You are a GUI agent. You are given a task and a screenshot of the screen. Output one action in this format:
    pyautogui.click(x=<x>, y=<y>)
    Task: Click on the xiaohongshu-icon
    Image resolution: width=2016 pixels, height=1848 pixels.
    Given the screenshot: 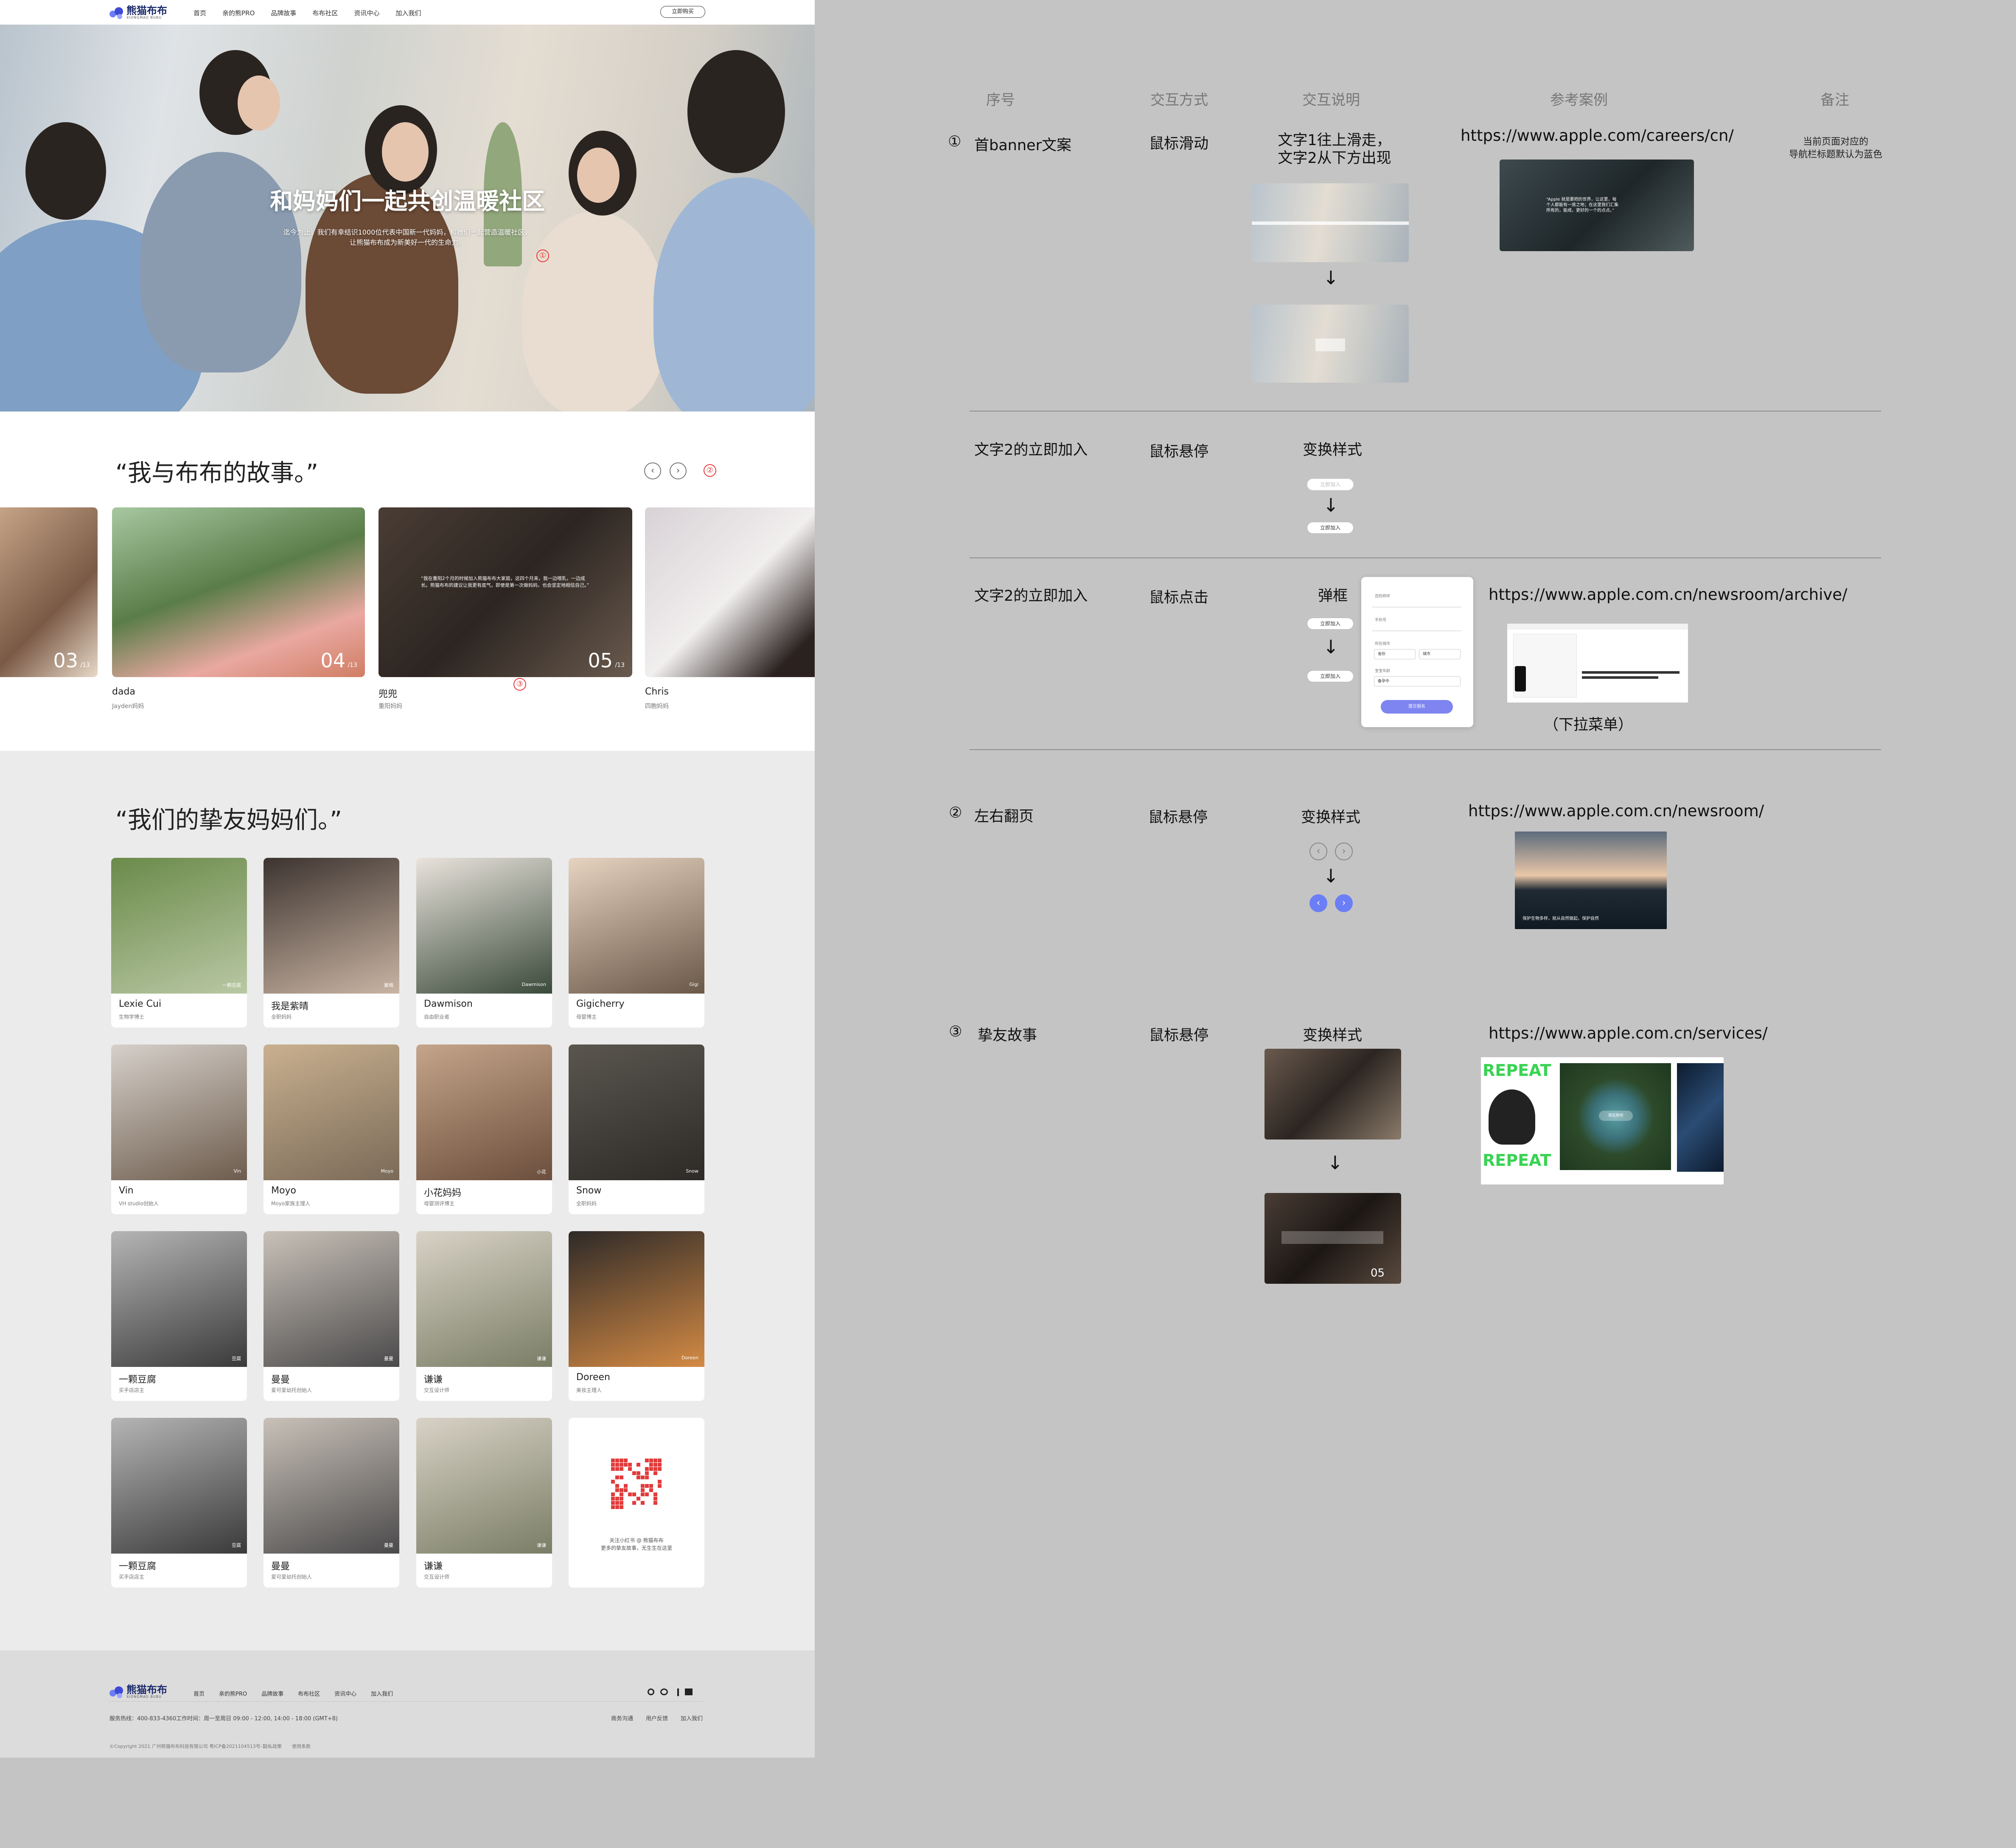 What is the action you would take?
    pyautogui.click(x=689, y=1692)
    